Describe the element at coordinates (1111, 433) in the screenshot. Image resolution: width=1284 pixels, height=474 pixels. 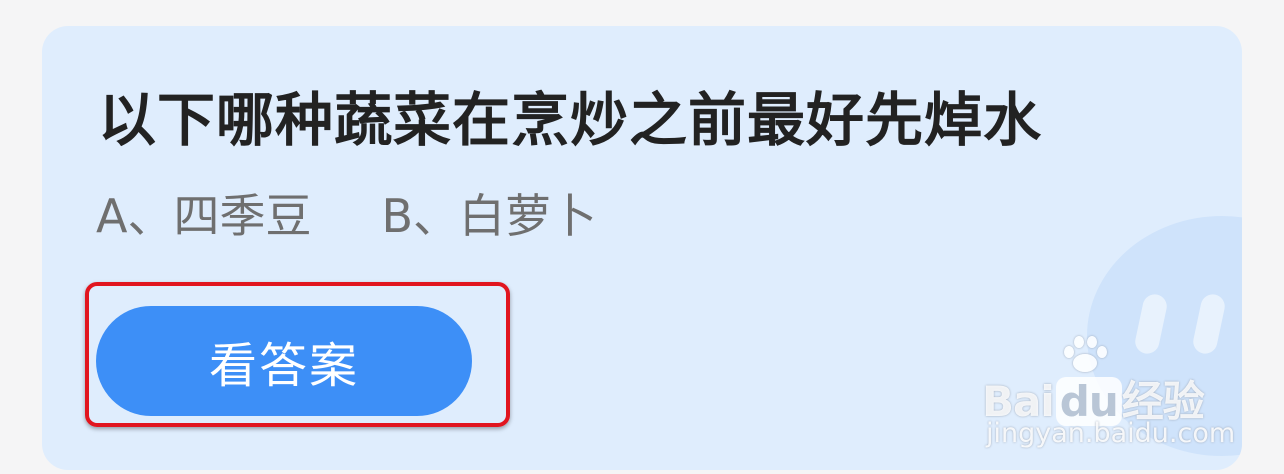
I see `watermark-url: jingyan.baidu.com` at that location.